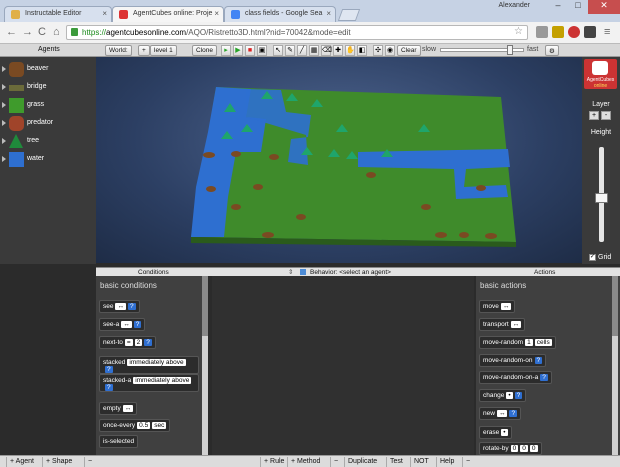  Describe the element at coordinates (592, 257) in the screenshot. I see `grid-checkbox: ✓` at that location.